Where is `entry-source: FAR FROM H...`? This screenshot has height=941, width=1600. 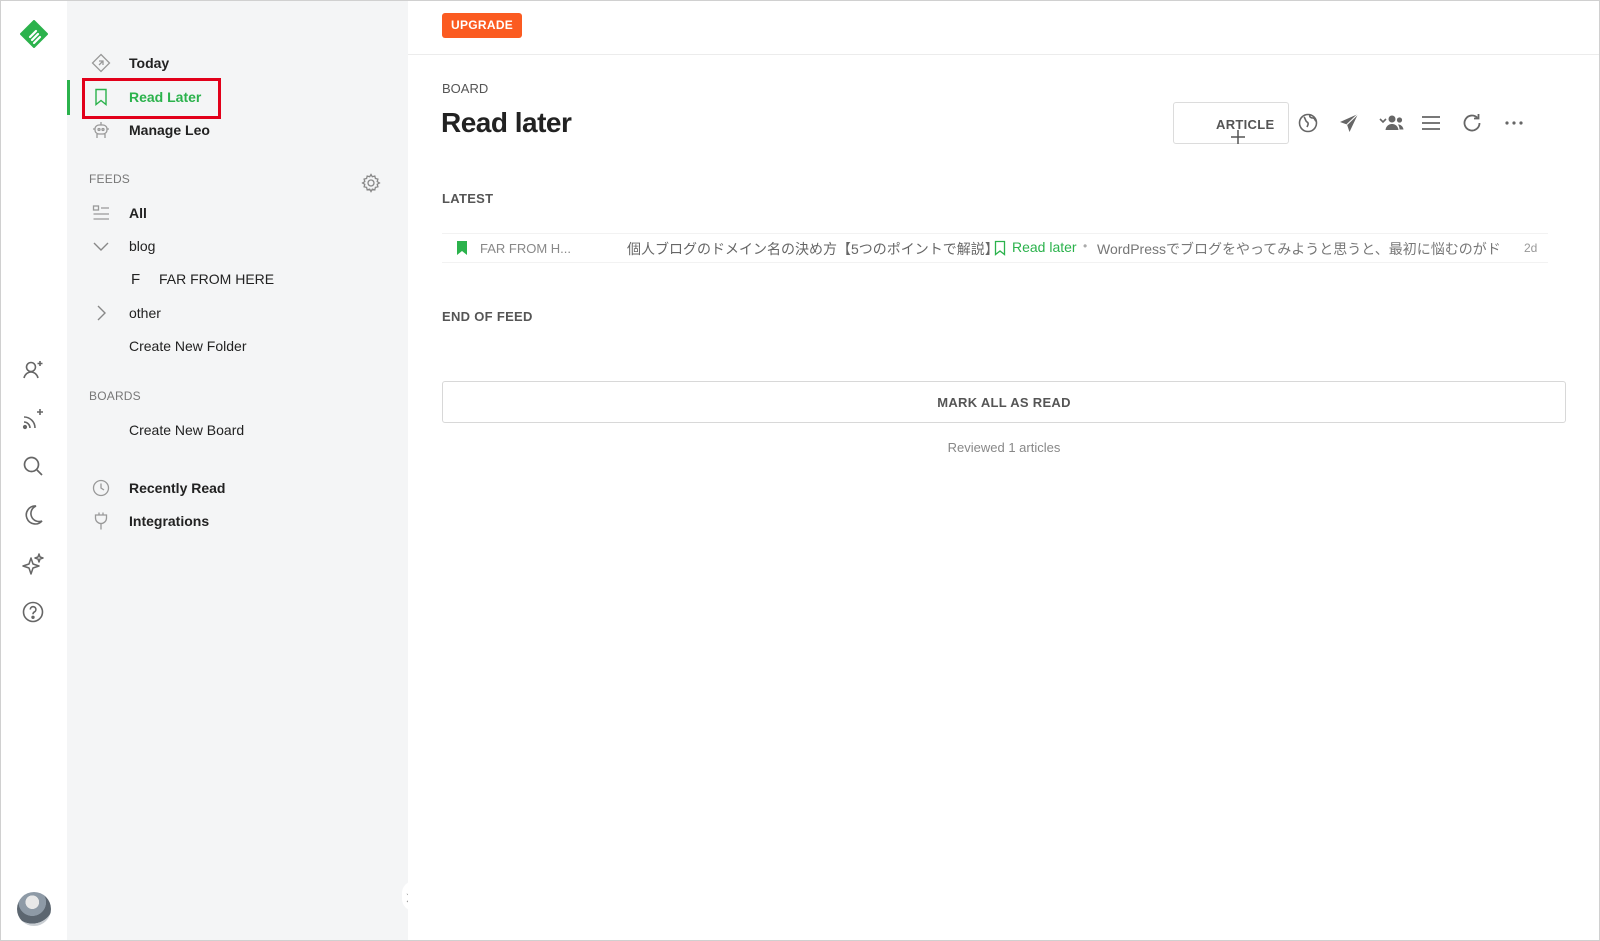
entry-source: FAR FROM H... is located at coordinates (525, 248).